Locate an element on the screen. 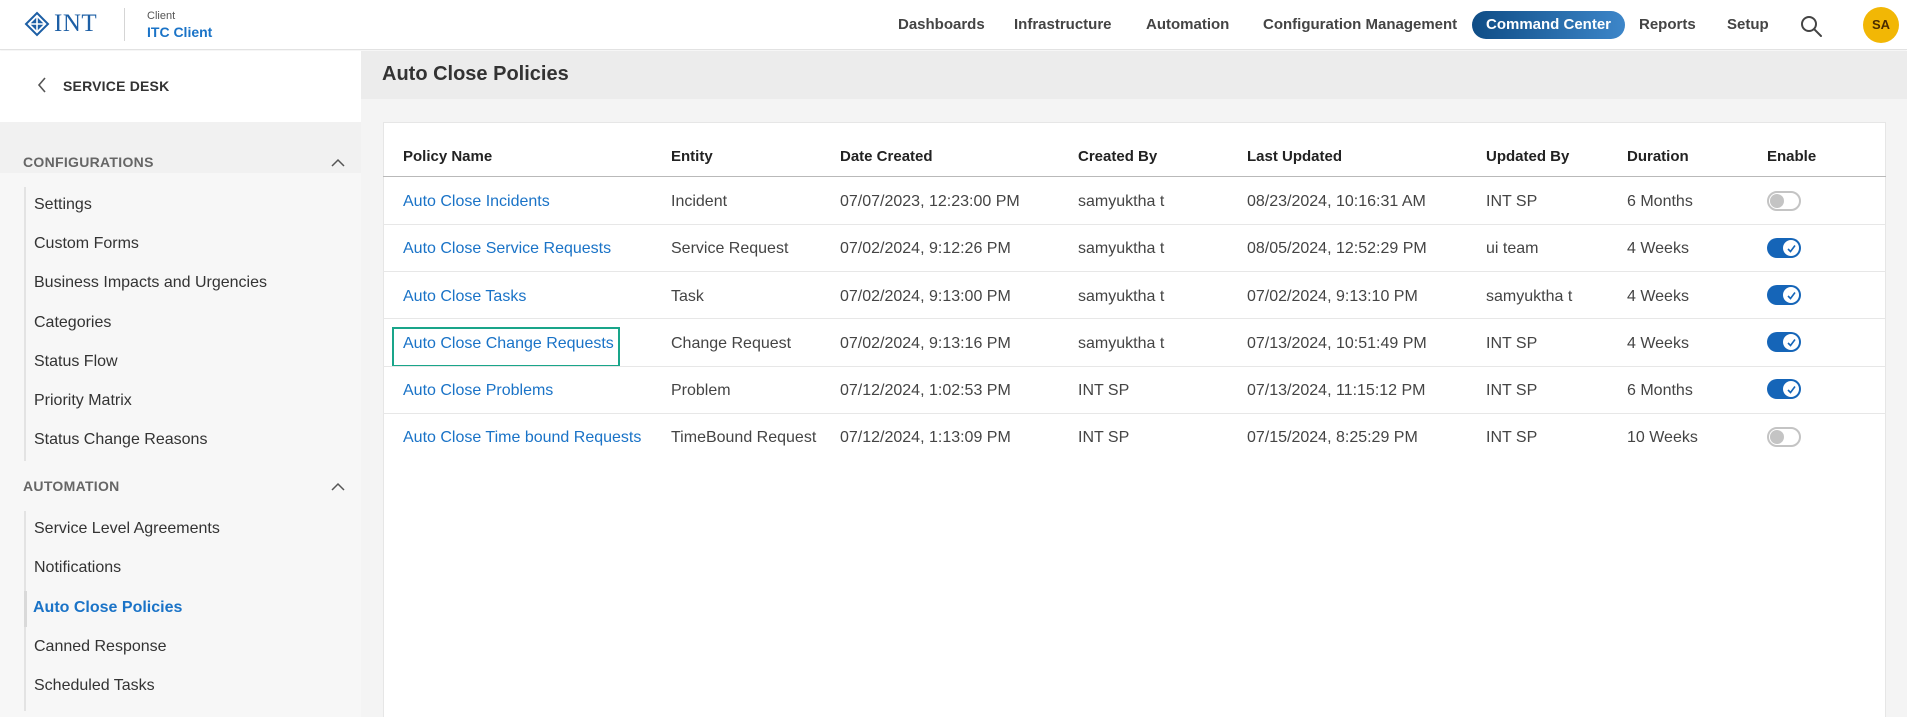 The width and height of the screenshot is (1907, 717). back-label: SERVICE DESK is located at coordinates (116, 86).